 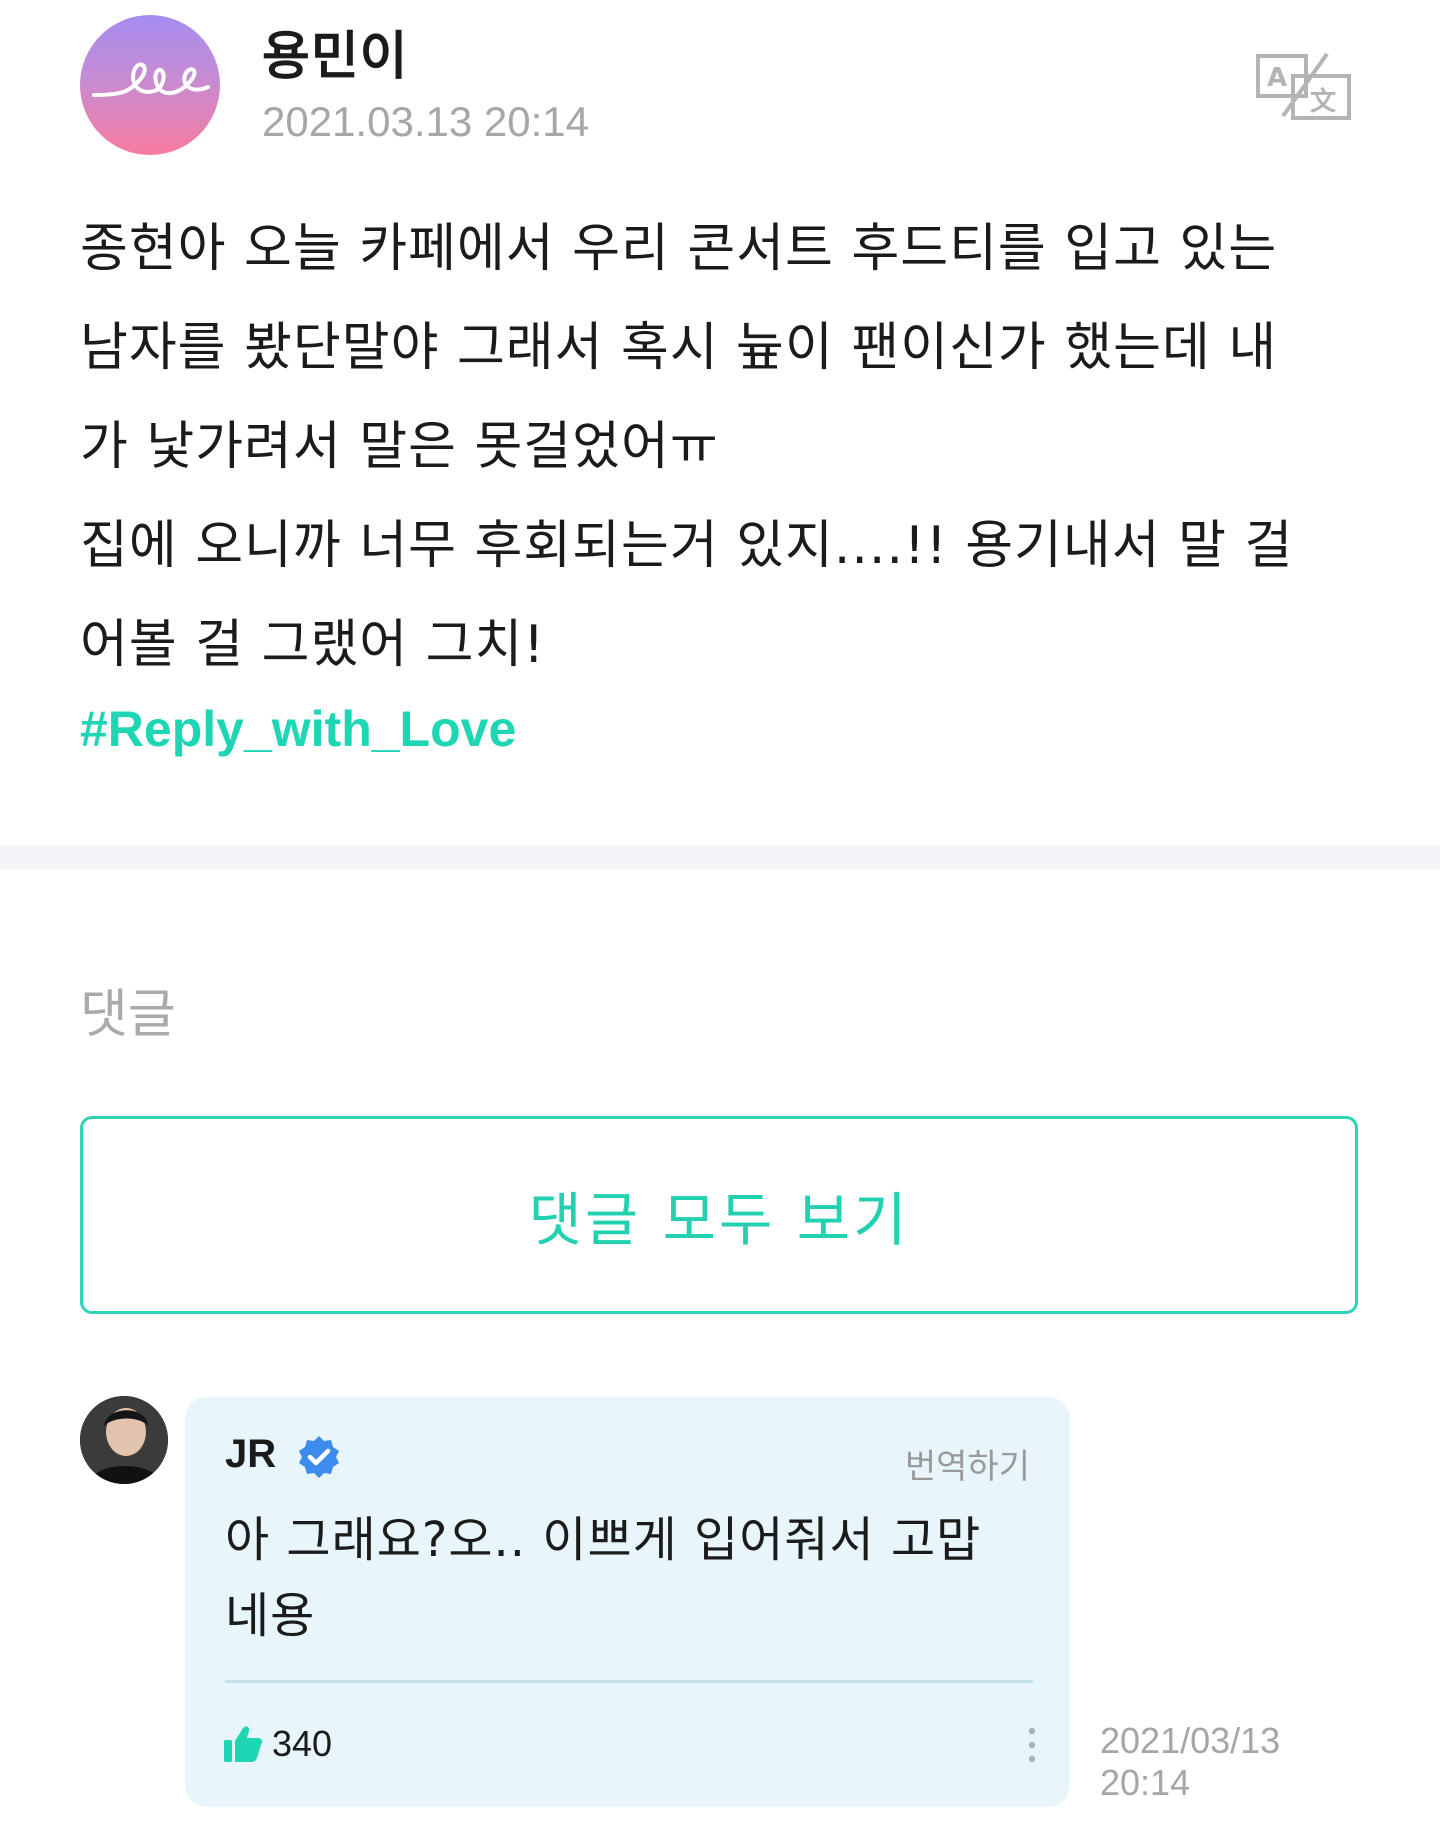 What do you see at coordinates (720, 87) in the screenshot?
I see `post-header: 용민이 2021.03.13 20:14 A 文` at bounding box center [720, 87].